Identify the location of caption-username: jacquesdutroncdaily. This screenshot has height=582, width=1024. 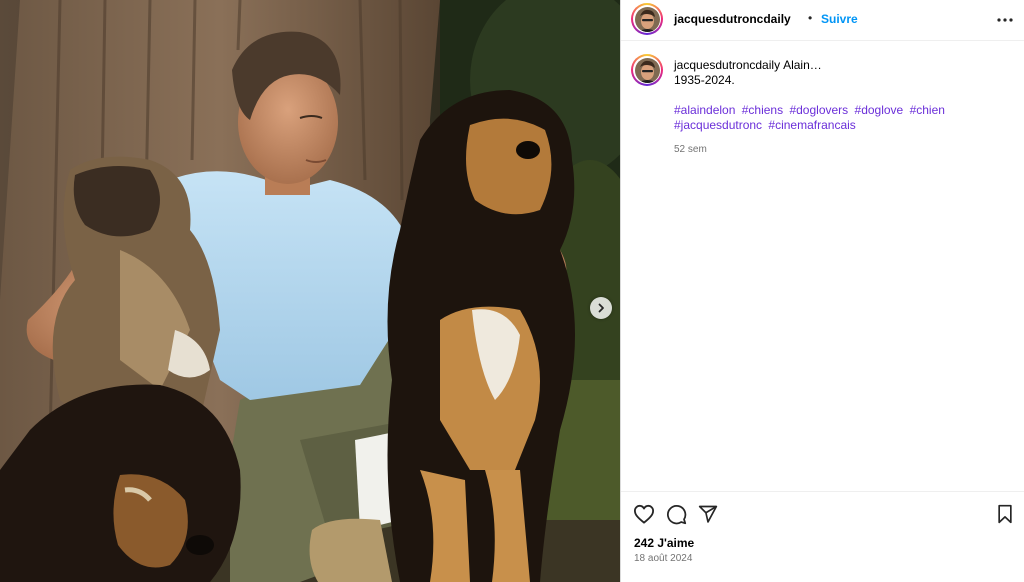
(727, 65).